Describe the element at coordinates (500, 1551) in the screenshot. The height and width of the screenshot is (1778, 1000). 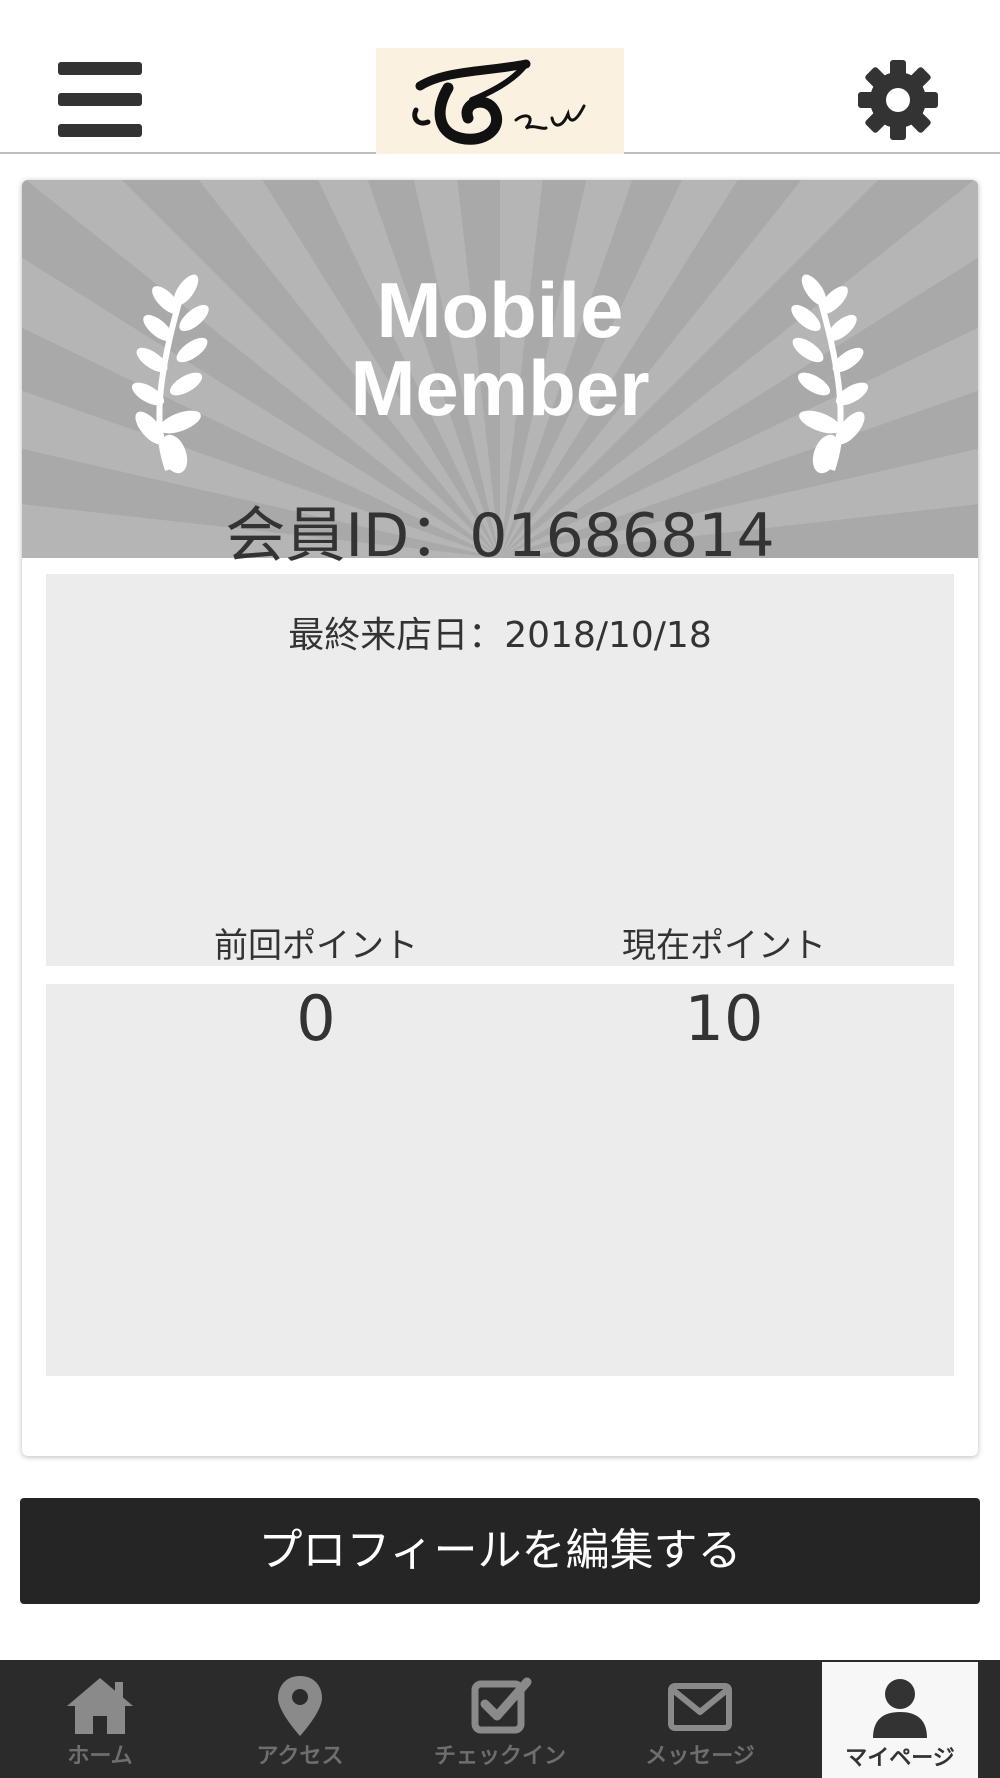
I see `edit-profile-button: プロフィールを編集する` at that location.